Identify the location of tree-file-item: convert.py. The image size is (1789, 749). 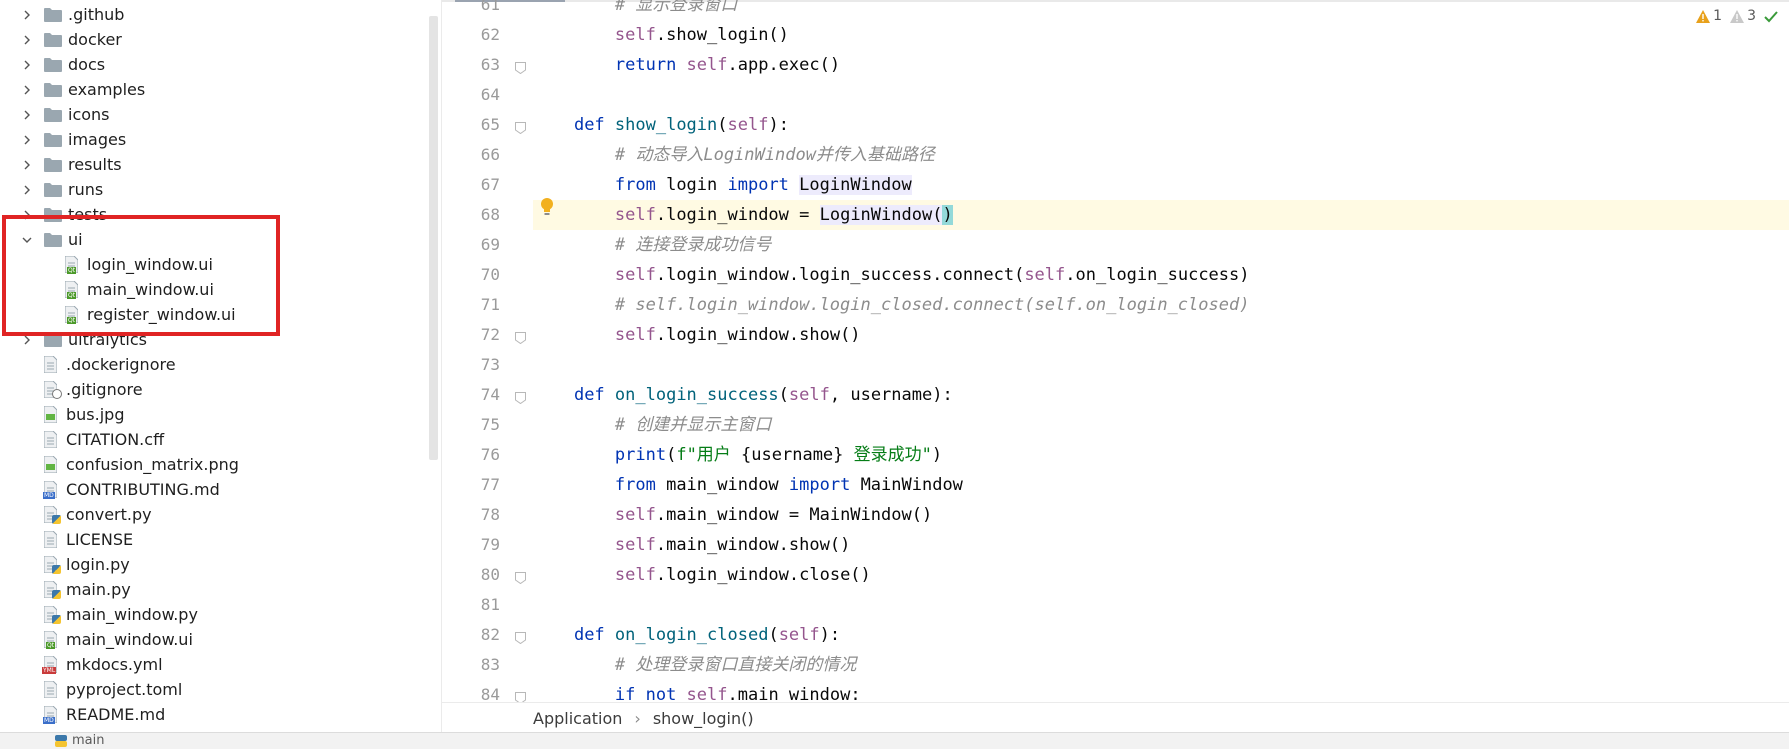
(98, 514).